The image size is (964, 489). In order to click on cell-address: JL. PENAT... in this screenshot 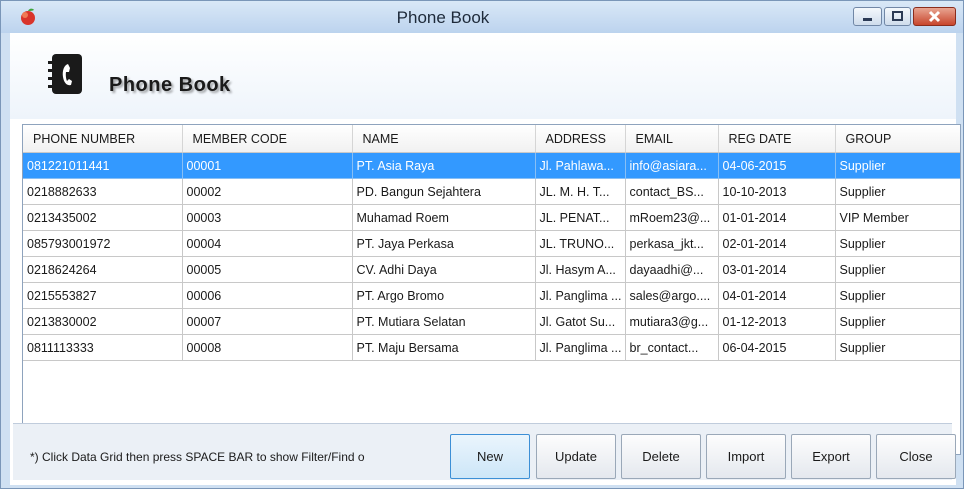, I will do `click(580, 217)`.